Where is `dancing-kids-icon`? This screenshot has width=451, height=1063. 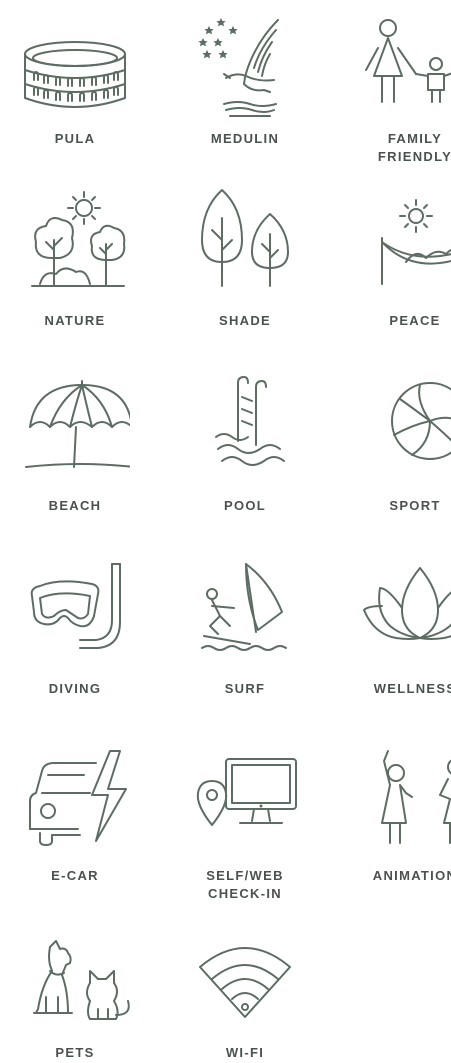 dancing-kids-icon is located at coordinates (405, 800).